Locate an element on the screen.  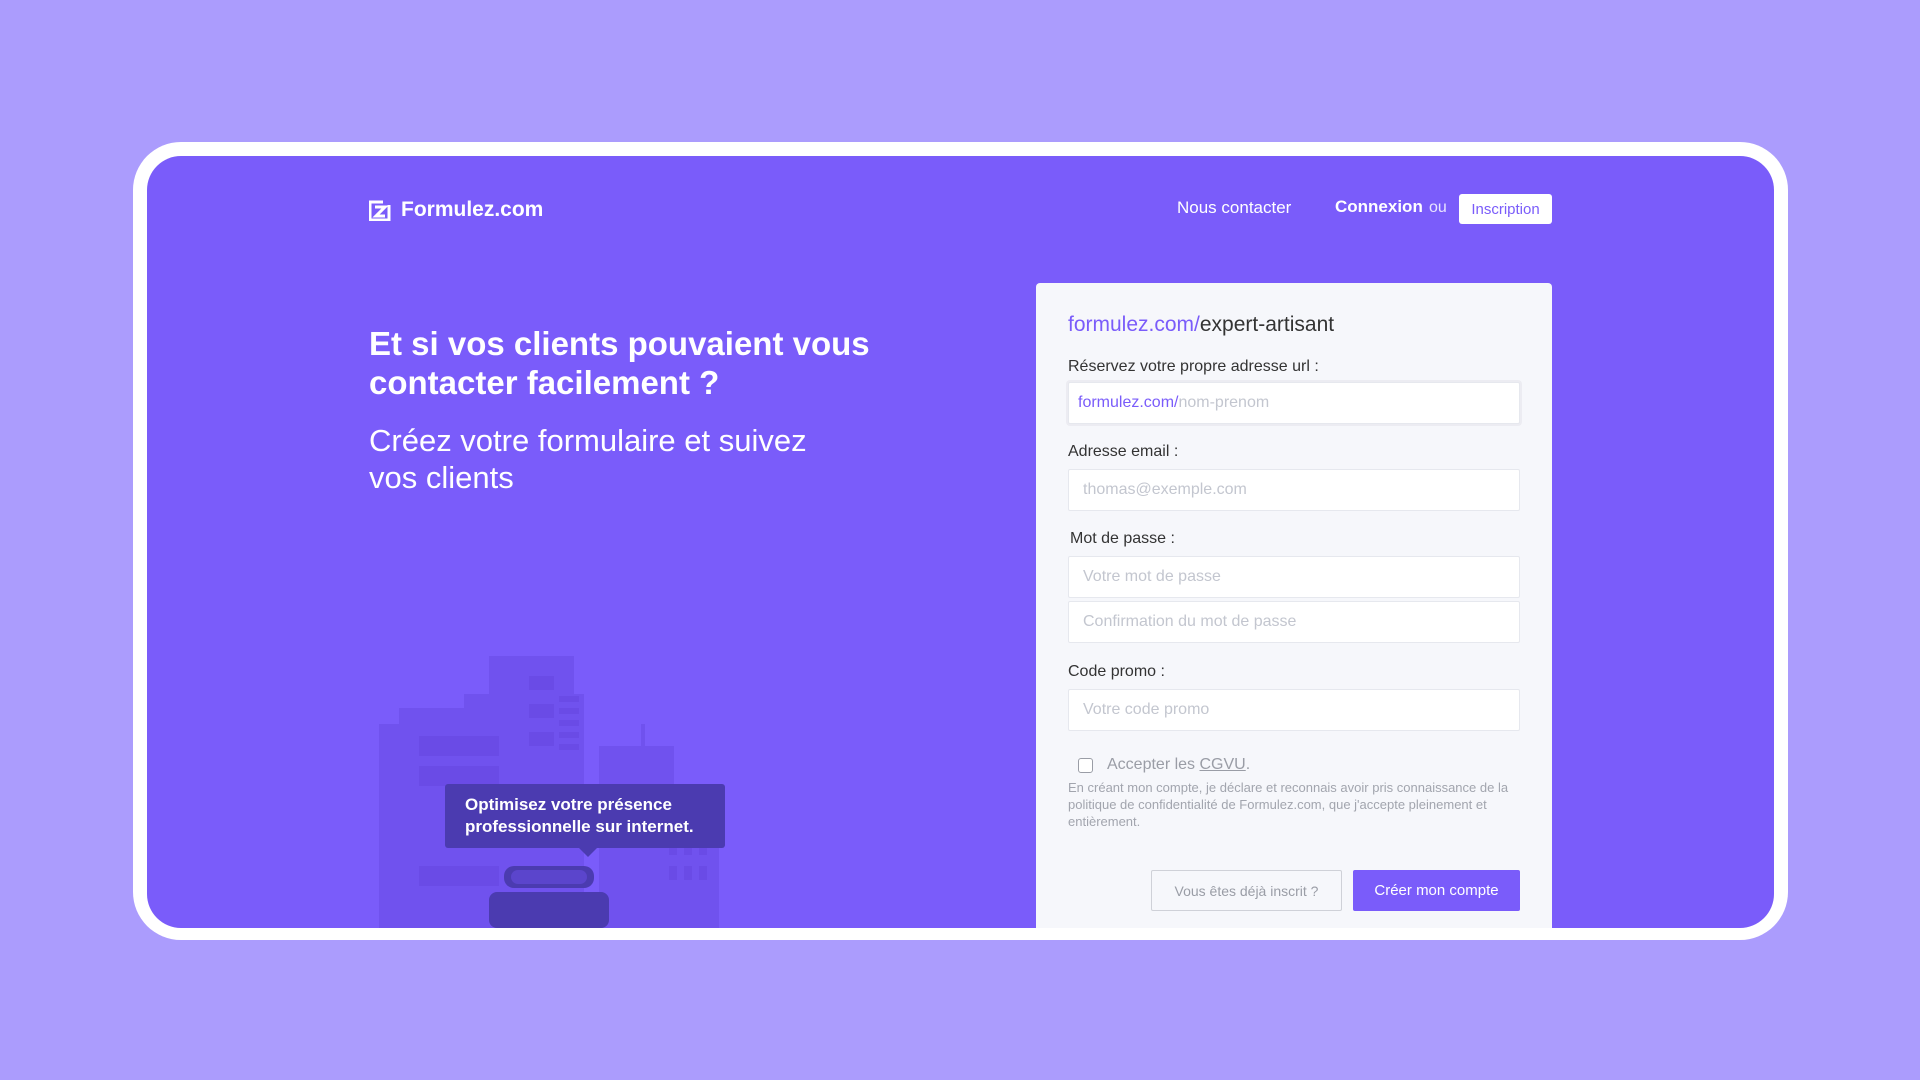
password-confirm-field is located at coordinates (1294, 622).